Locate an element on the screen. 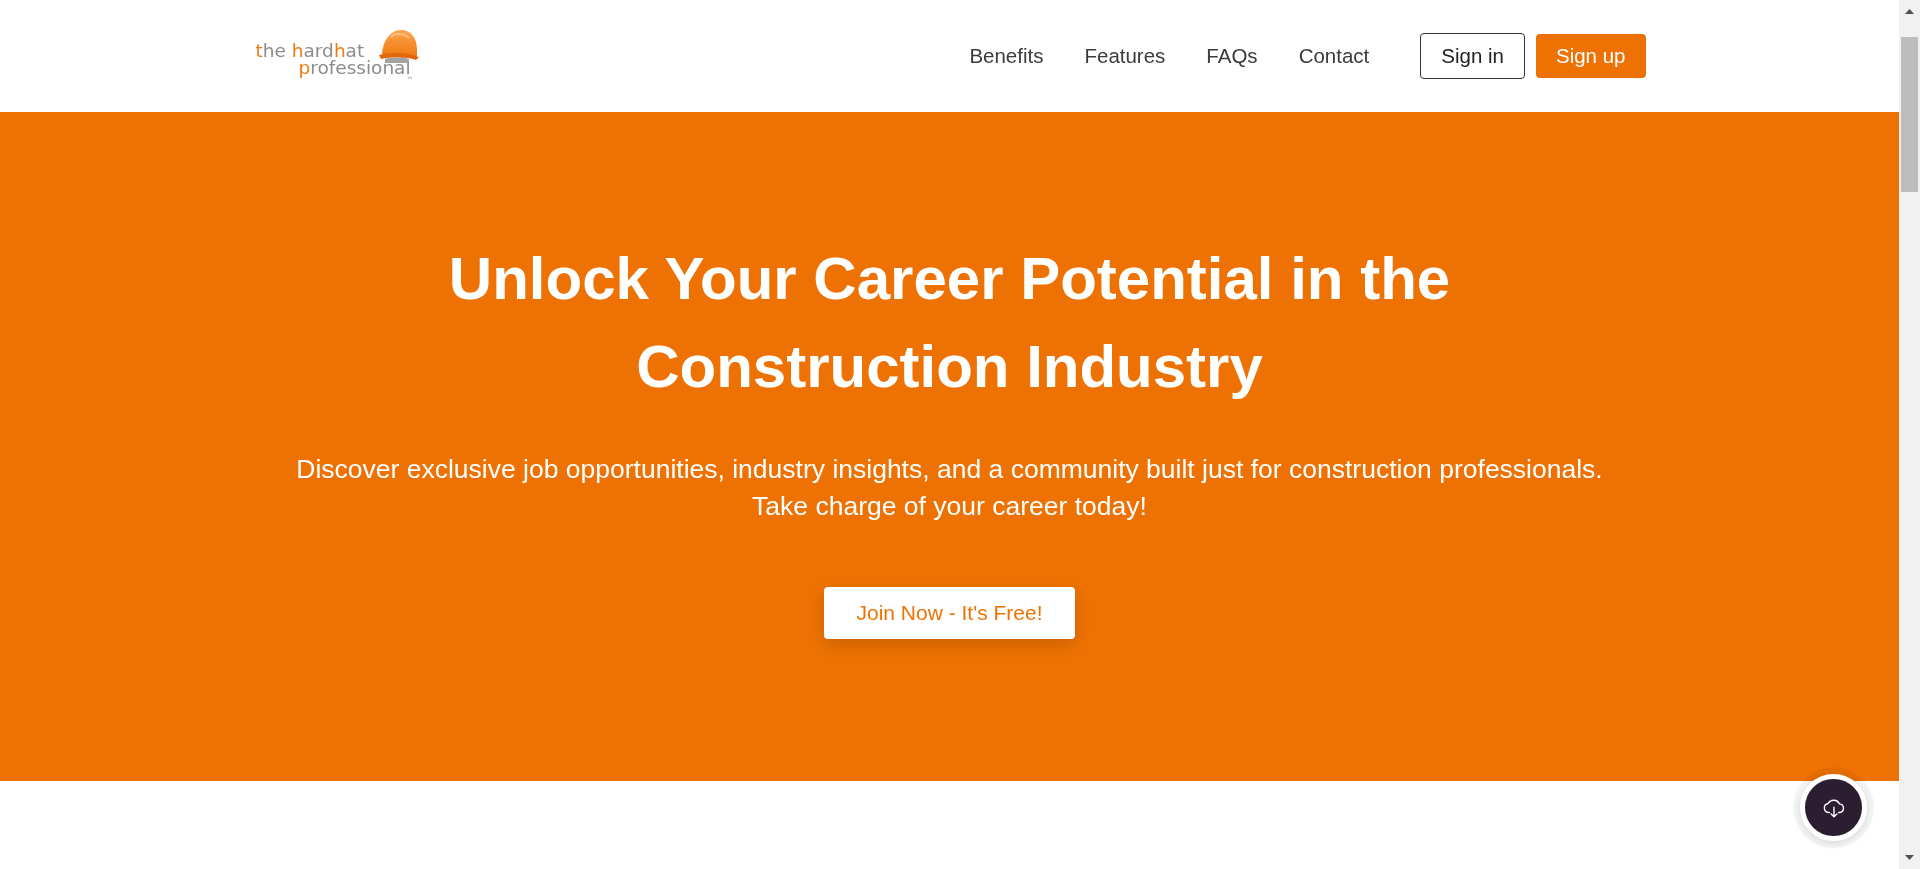 Image resolution: width=1920 pixels, height=869 pixels. nav-link: Benefits is located at coordinates (1006, 56).